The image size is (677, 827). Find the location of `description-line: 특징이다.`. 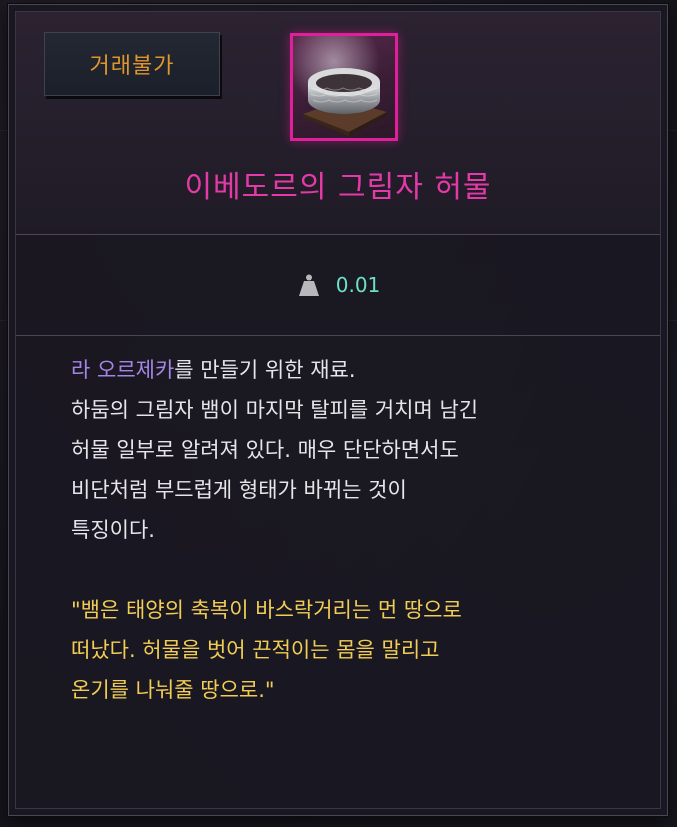

description-line: 특징이다. is located at coordinates (113, 530).